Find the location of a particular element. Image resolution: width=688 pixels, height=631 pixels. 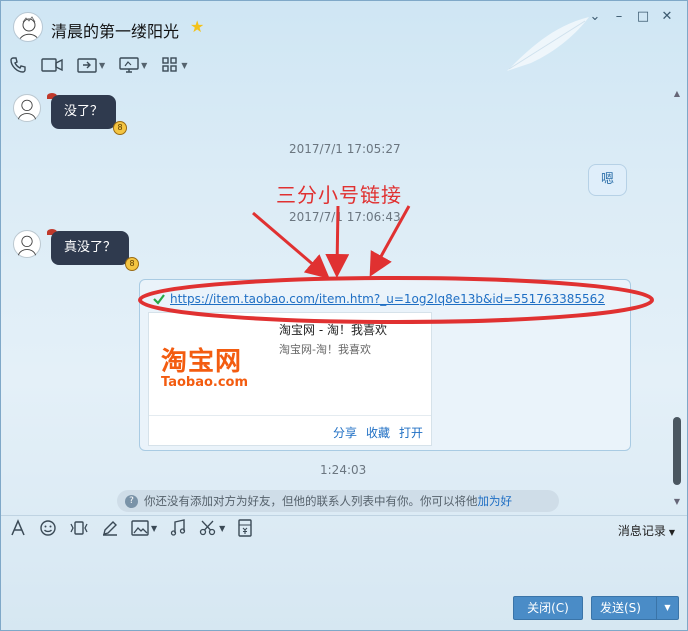

close-button: 关闭(C) is located at coordinates (548, 608).